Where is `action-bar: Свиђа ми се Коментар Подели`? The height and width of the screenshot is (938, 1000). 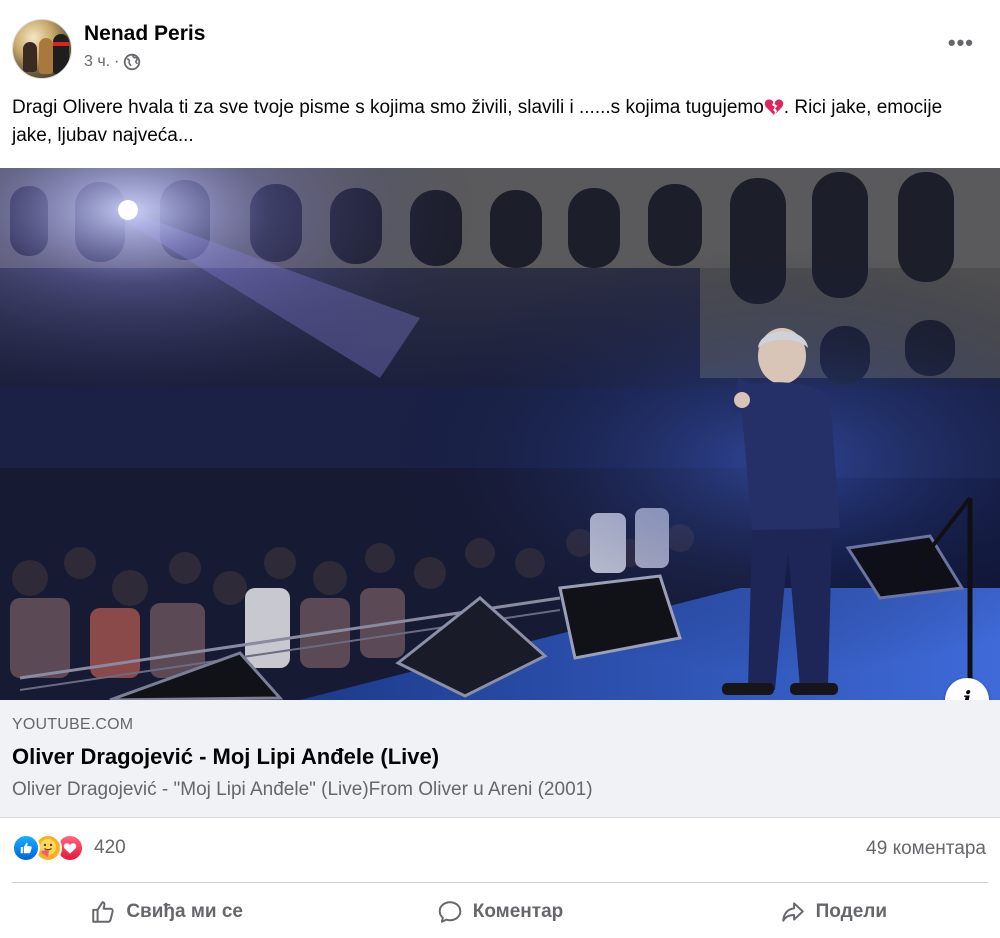
action-bar: Свиђа ми се Коментар Подели is located at coordinates (500, 912).